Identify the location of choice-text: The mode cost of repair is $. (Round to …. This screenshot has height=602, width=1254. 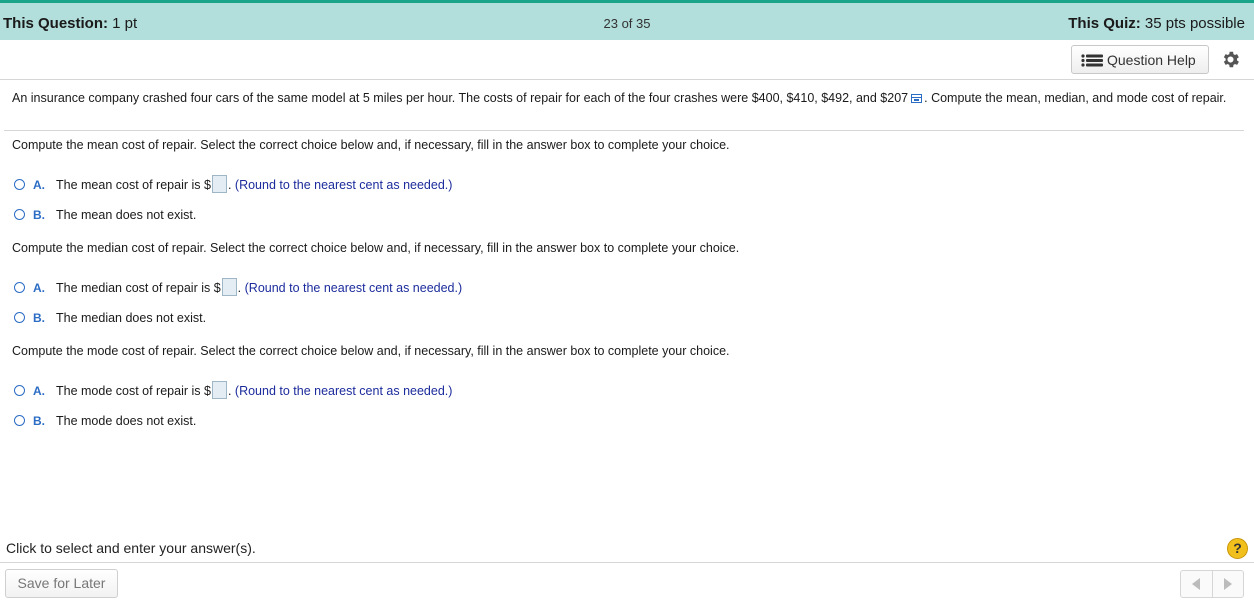
(254, 389).